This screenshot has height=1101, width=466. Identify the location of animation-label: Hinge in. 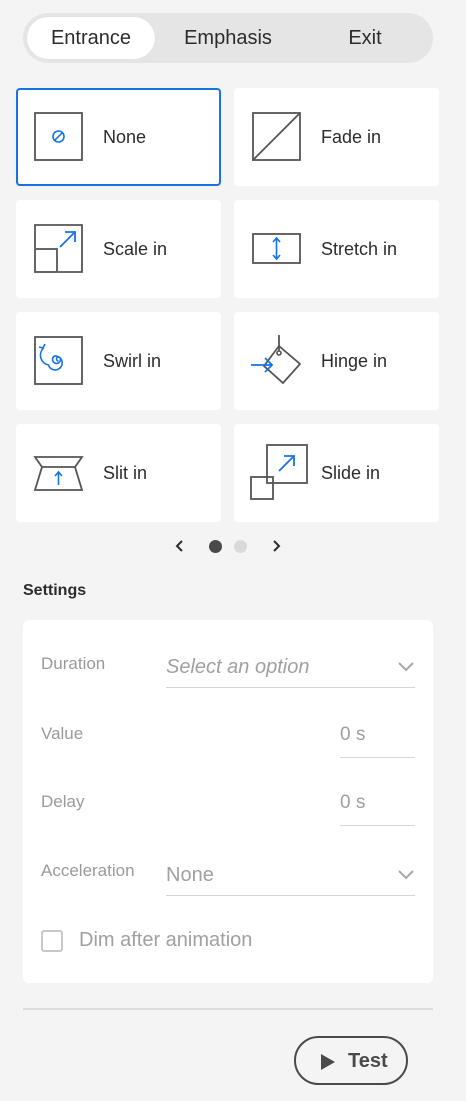
(354, 360).